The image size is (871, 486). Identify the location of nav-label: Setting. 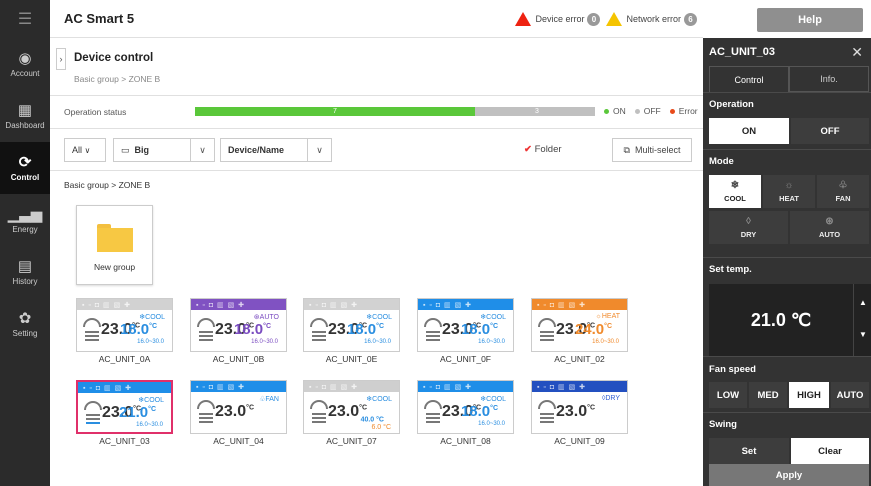
(25, 333).